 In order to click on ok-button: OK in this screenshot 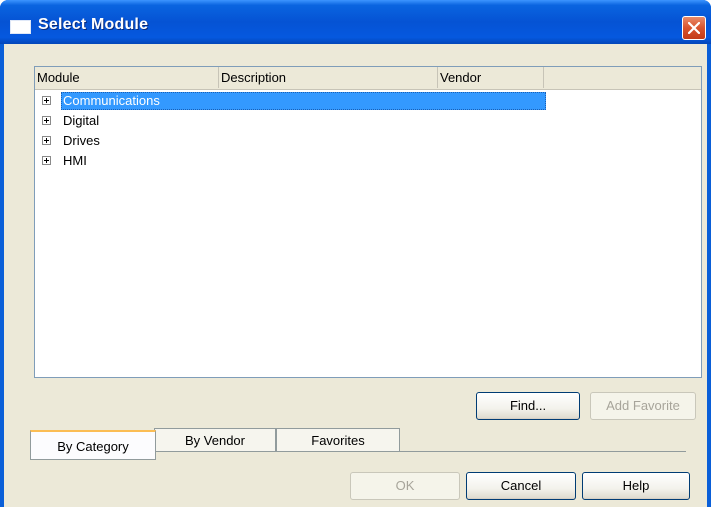, I will do `click(405, 486)`.